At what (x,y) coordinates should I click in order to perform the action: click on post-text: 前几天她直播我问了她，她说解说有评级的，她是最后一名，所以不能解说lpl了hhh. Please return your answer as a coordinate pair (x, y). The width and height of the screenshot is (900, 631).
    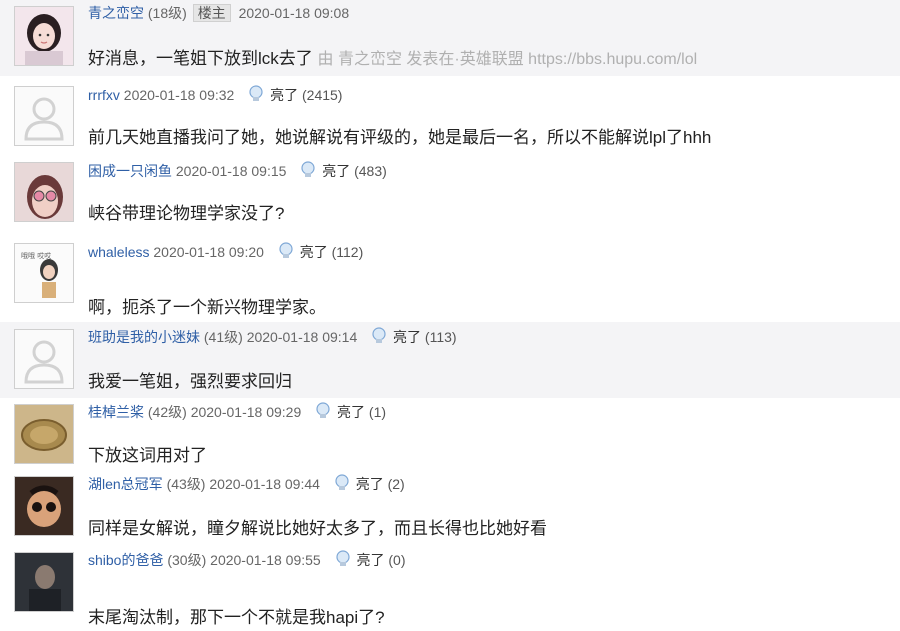
    Looking at the image, I should click on (400, 137).